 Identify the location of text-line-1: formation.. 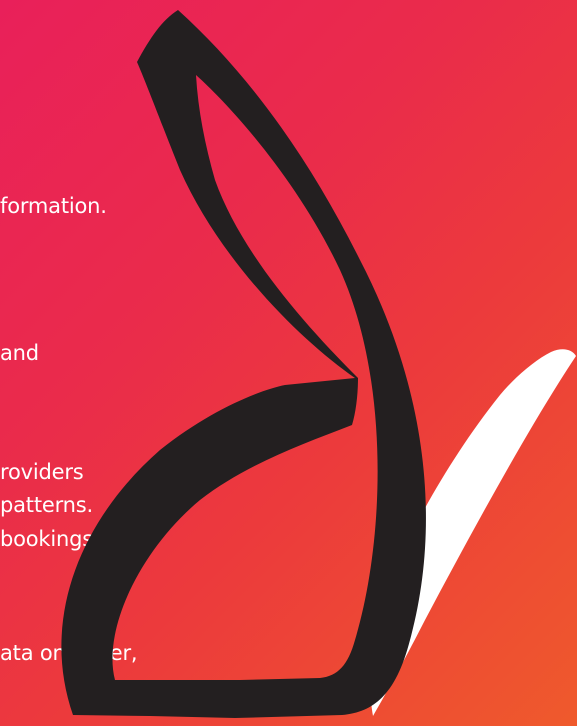
(53, 206).